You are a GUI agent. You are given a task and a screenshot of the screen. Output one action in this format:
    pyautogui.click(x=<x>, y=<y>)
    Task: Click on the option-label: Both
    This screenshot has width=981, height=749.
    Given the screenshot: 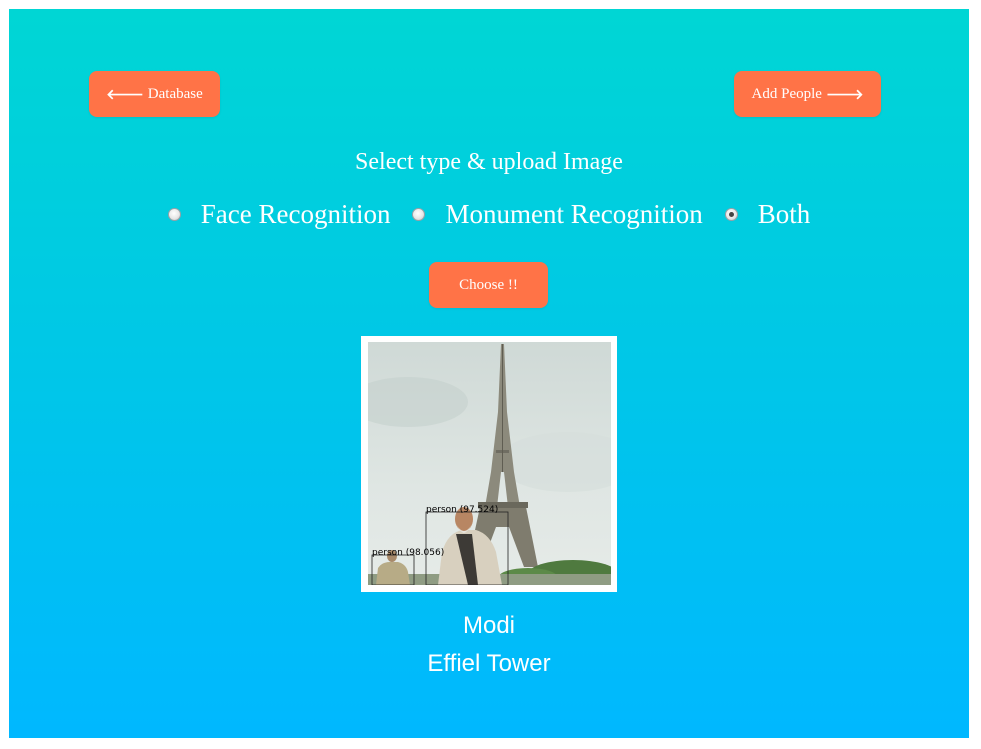 What is the action you would take?
    pyautogui.click(x=784, y=214)
    